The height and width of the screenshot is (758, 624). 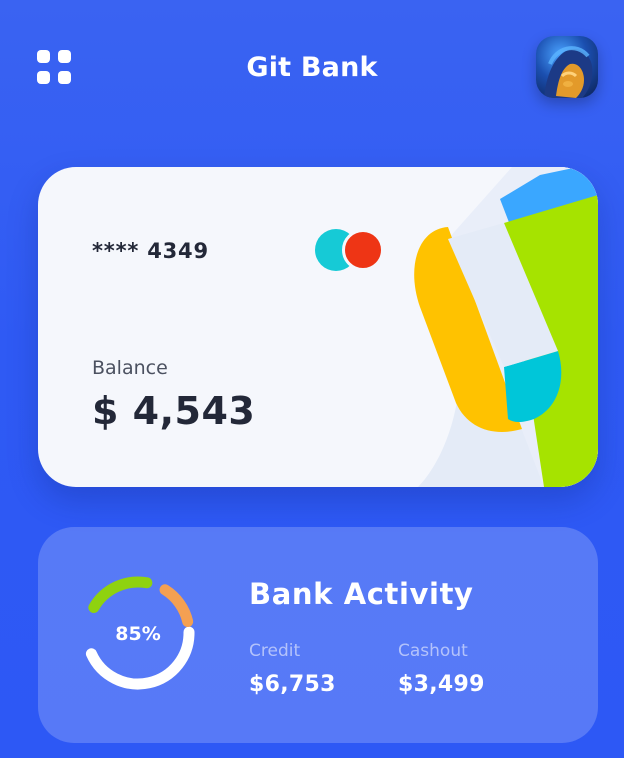 I want to click on ring-segment-orange, so click(x=176, y=606).